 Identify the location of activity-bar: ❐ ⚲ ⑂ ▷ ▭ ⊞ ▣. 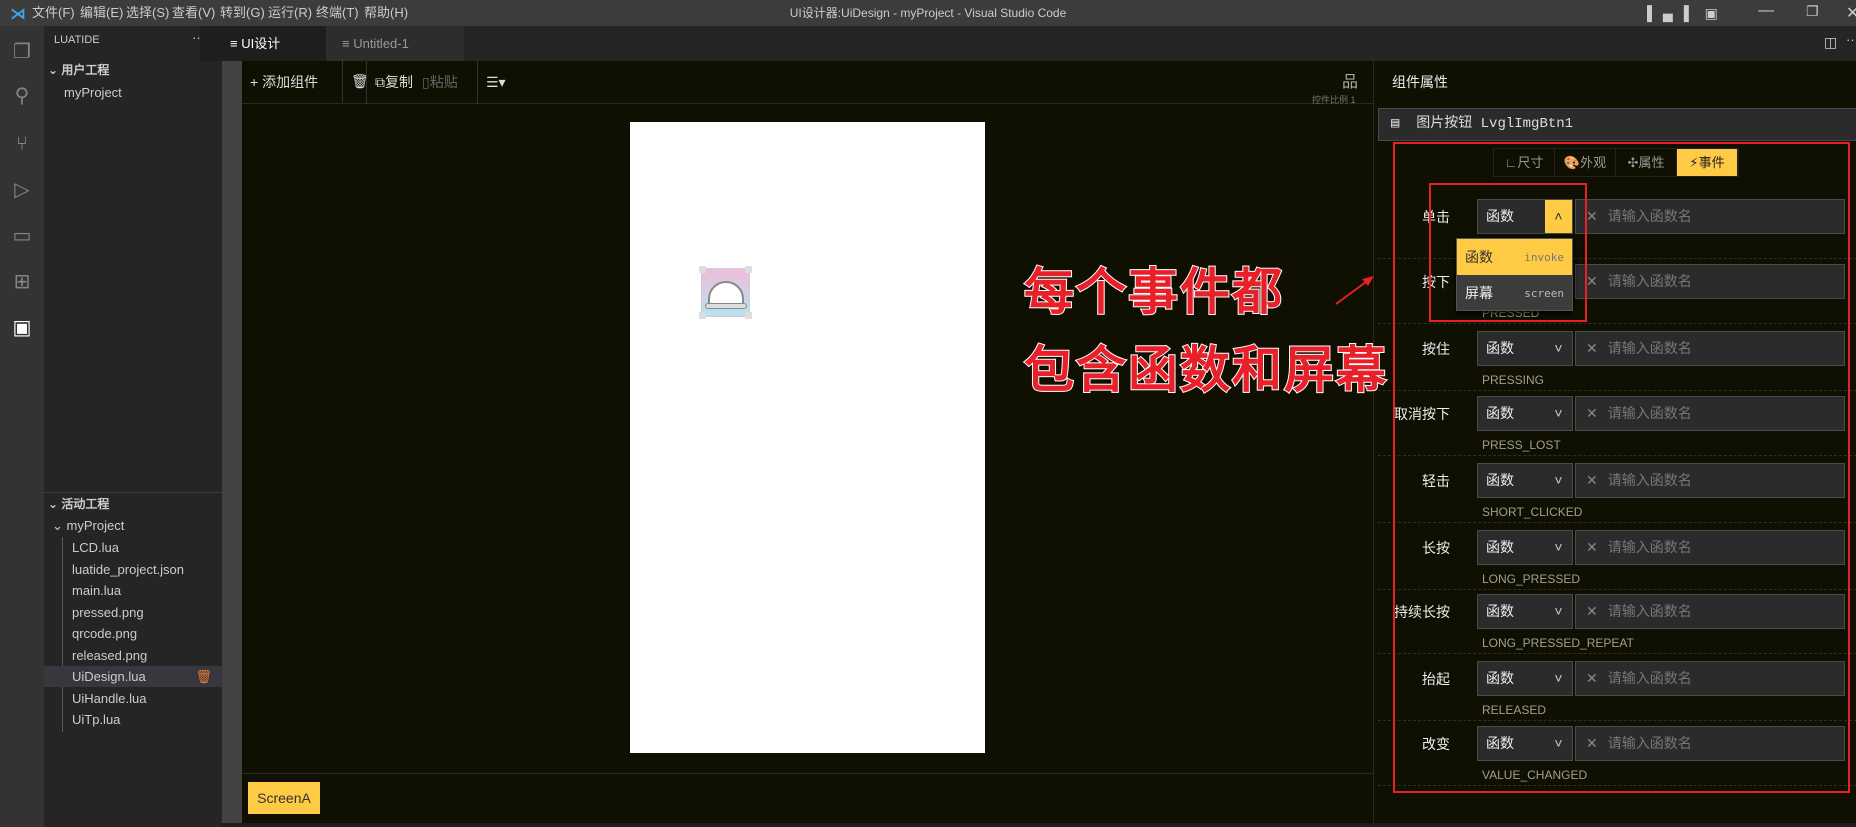
(22, 426).